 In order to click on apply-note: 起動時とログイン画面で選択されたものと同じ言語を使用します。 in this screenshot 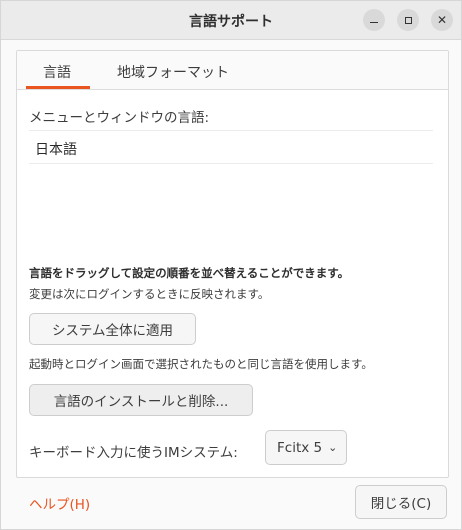, I will do `click(201, 364)`.